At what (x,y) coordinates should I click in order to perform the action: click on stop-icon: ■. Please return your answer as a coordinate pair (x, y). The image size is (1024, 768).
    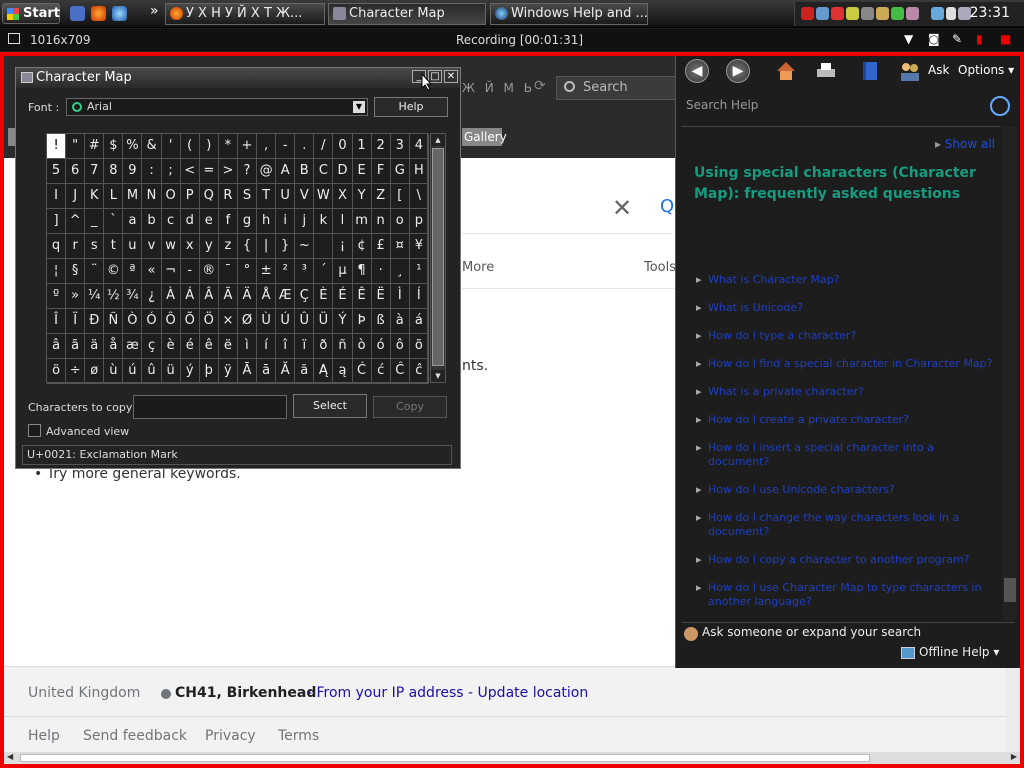
    Looking at the image, I should click on (1007, 39).